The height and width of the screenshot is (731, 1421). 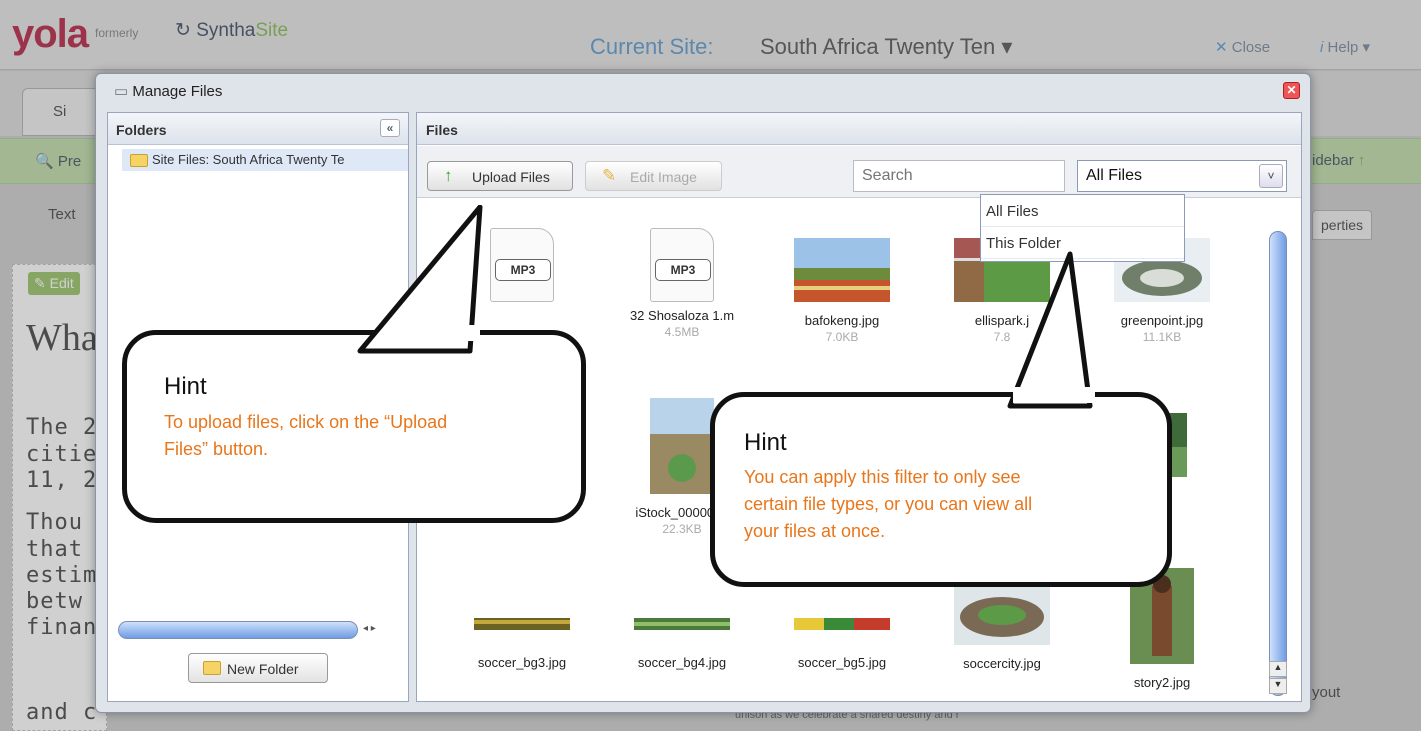 What do you see at coordinates (859, 129) in the screenshot?
I see `files-header: Files` at bounding box center [859, 129].